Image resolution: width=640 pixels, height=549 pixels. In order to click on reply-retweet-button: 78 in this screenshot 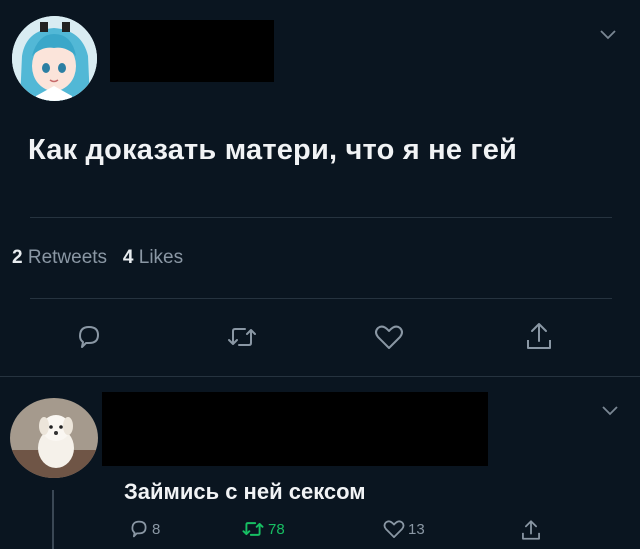, I will do `click(262, 529)`.